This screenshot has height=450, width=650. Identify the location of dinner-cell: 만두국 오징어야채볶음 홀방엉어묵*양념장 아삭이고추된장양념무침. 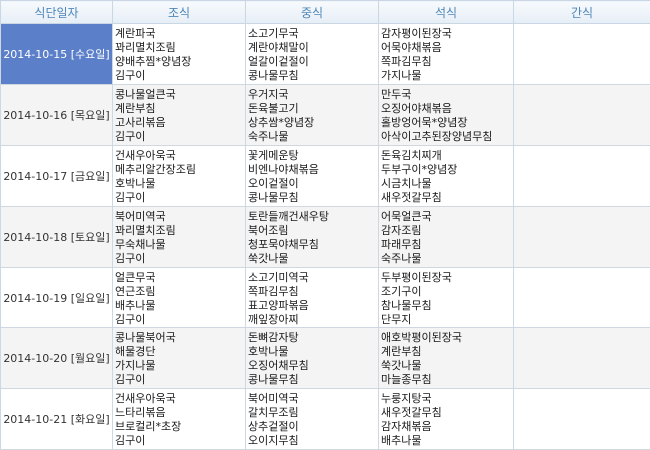
(446, 115).